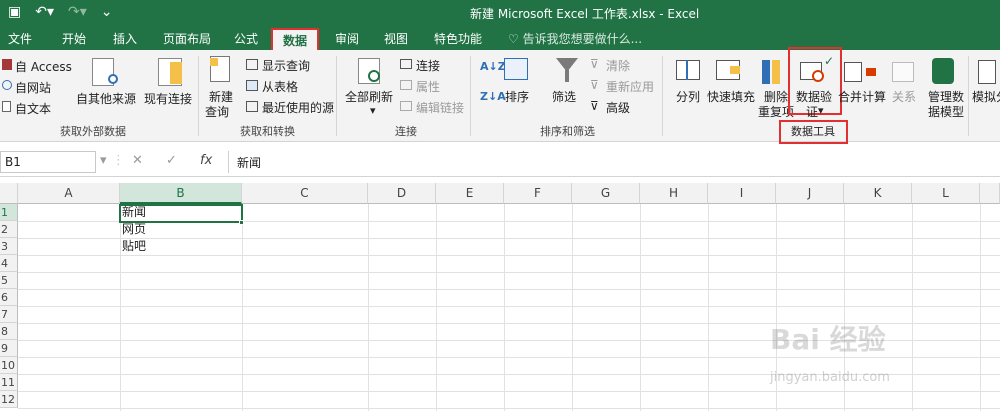  What do you see at coordinates (606, 193) in the screenshot?
I see `column-header-g: G` at bounding box center [606, 193].